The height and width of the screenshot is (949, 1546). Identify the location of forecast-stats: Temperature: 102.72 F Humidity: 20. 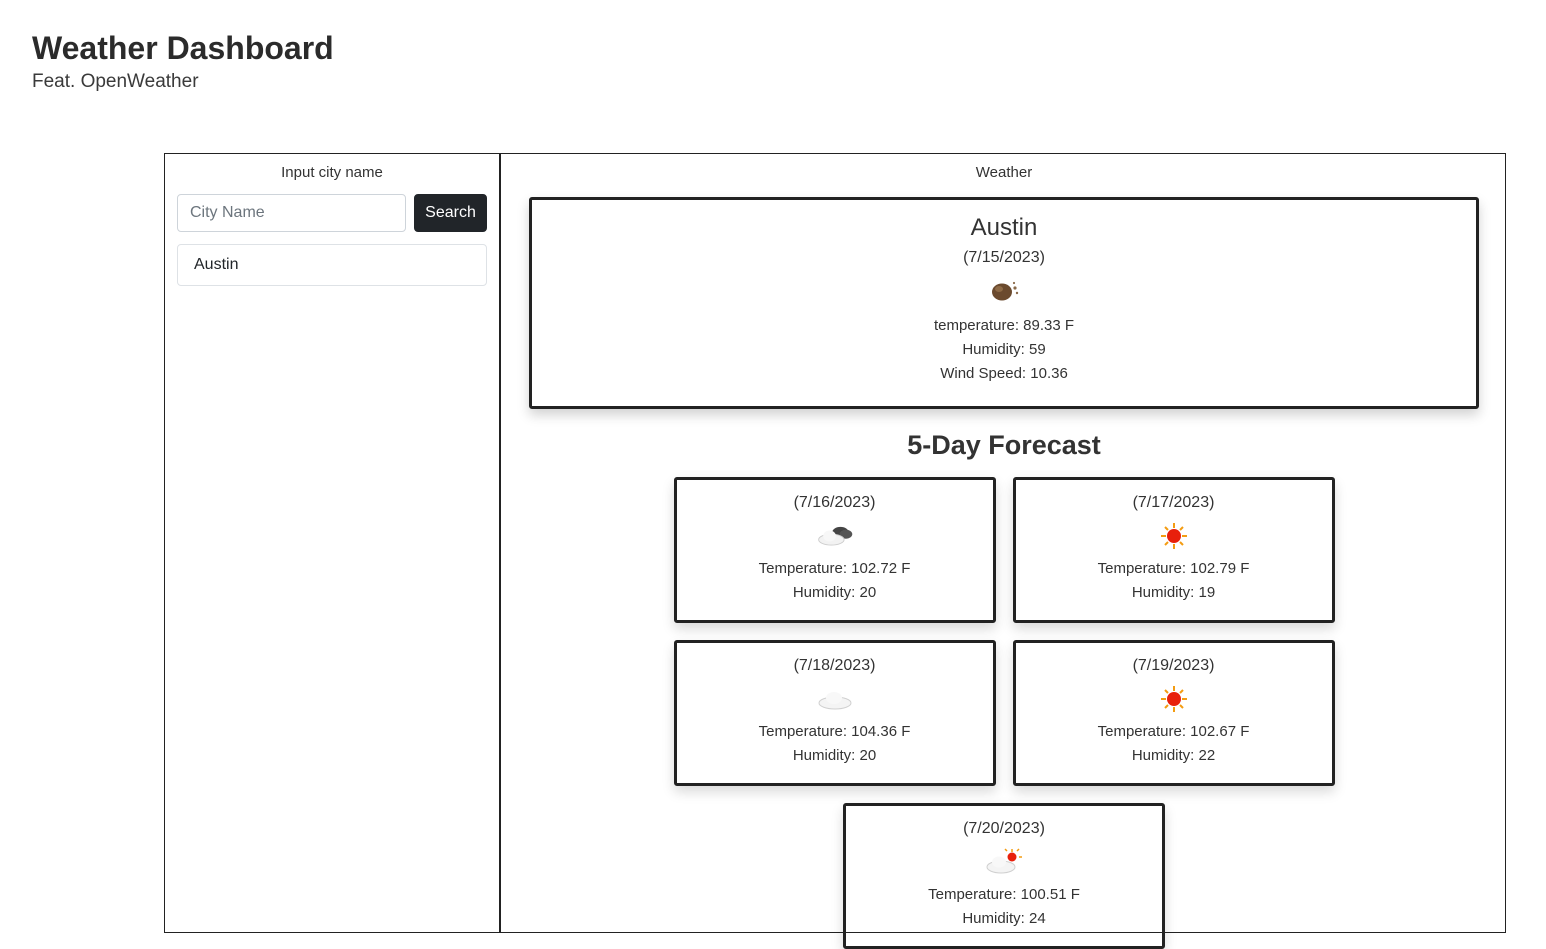
(835, 581).